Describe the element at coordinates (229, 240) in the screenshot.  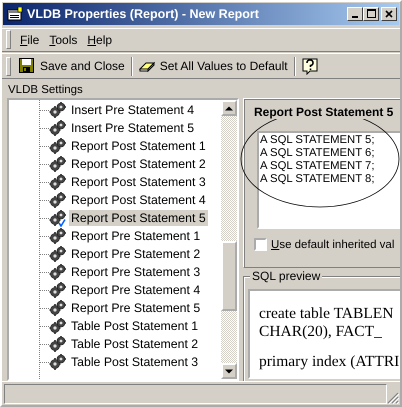
I see `scrollbar` at that location.